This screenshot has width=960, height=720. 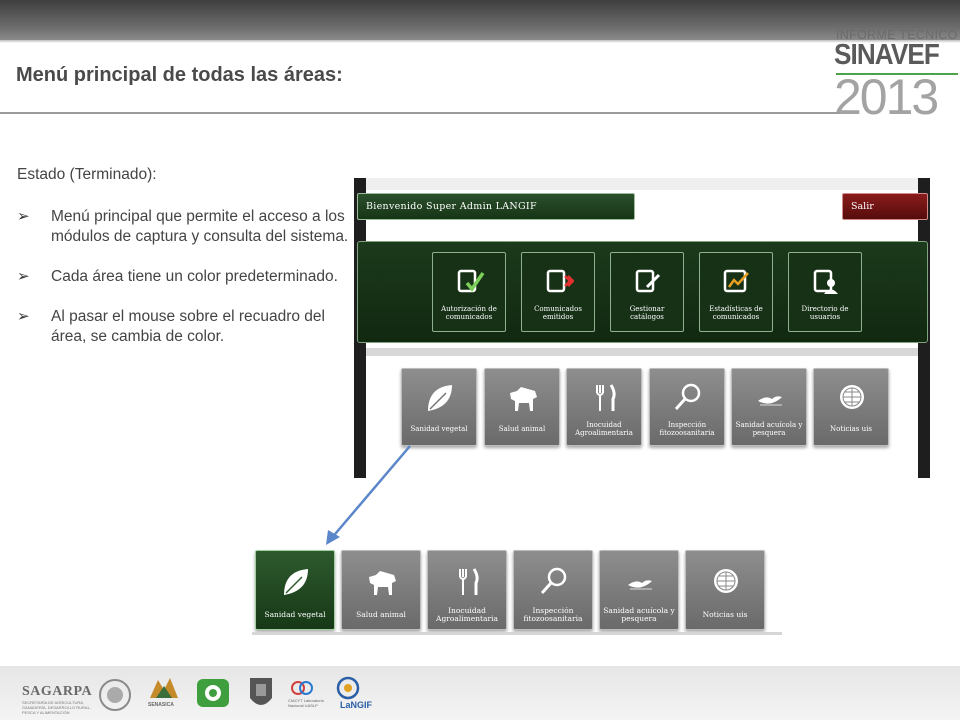 I want to click on area-tile-inspection: Inspección fitozoosanitaria, so click(x=687, y=407).